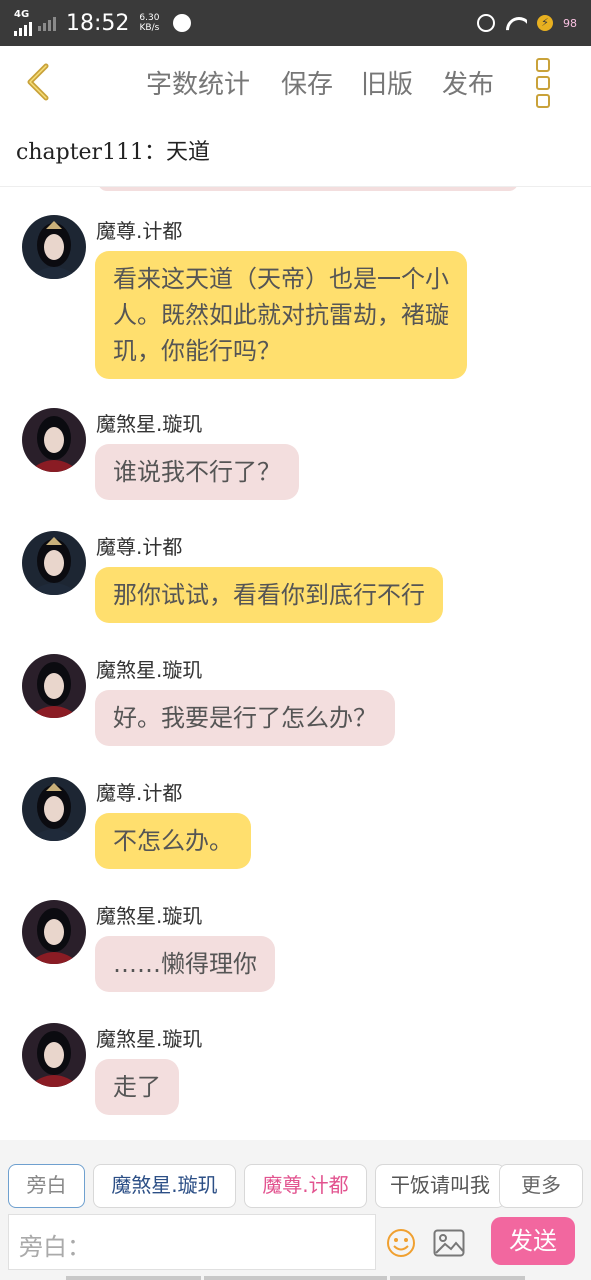 This screenshot has width=591, height=1280. What do you see at coordinates (281, 279) in the screenshot?
I see `message-text-line: 看来这天道（天帝）也是一个小` at bounding box center [281, 279].